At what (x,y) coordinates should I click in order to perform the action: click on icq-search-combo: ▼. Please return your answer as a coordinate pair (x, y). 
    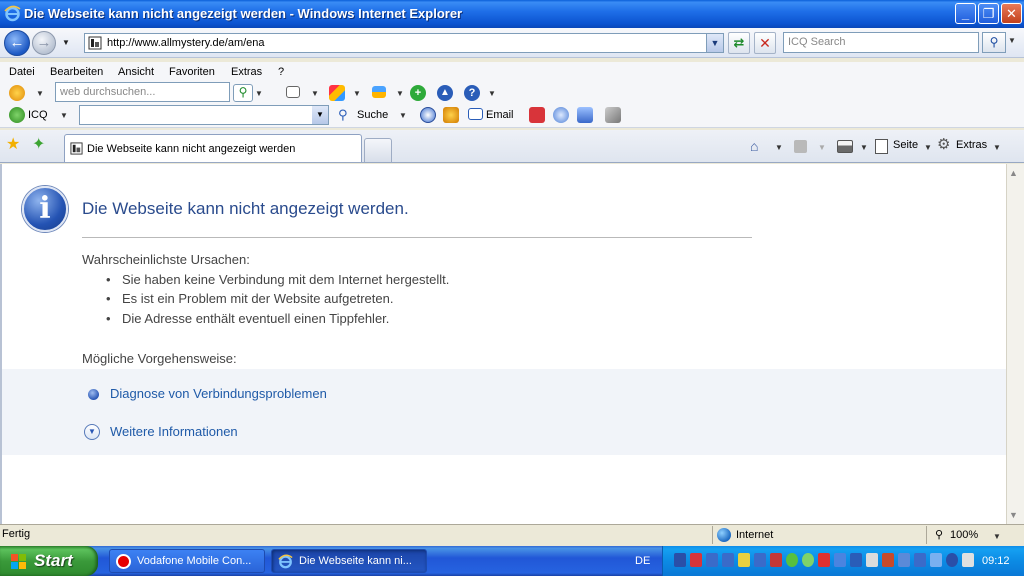
    Looking at the image, I should click on (204, 115).